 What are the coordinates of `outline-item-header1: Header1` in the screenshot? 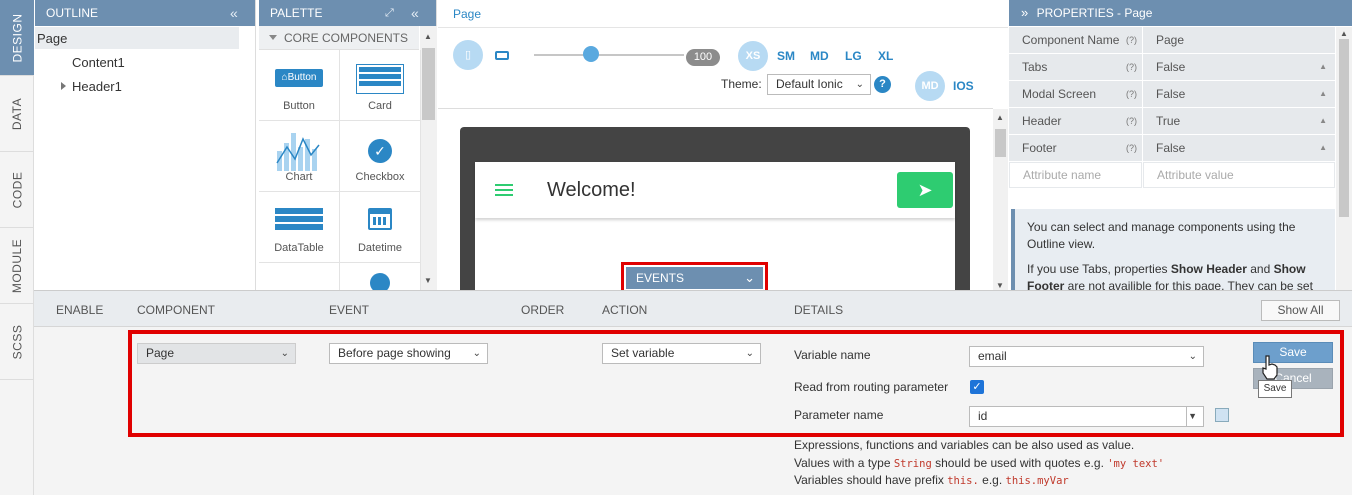 It's located at (97, 86).